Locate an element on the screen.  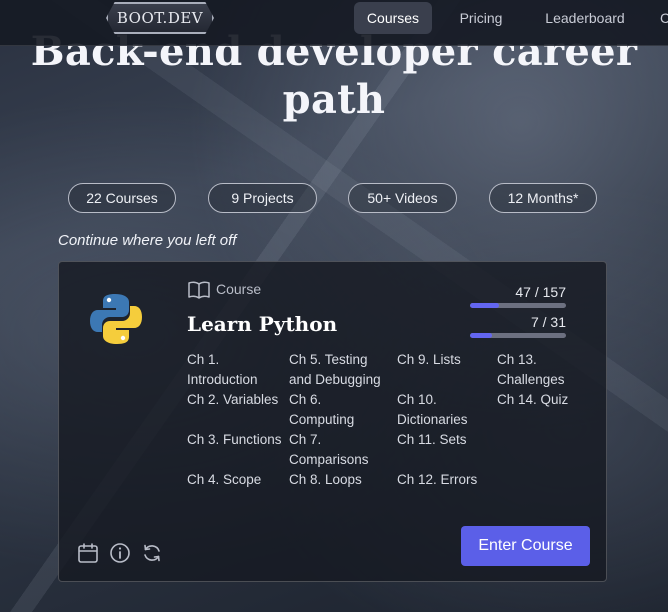
enter-course-button: Enter Course is located at coordinates (525, 546).